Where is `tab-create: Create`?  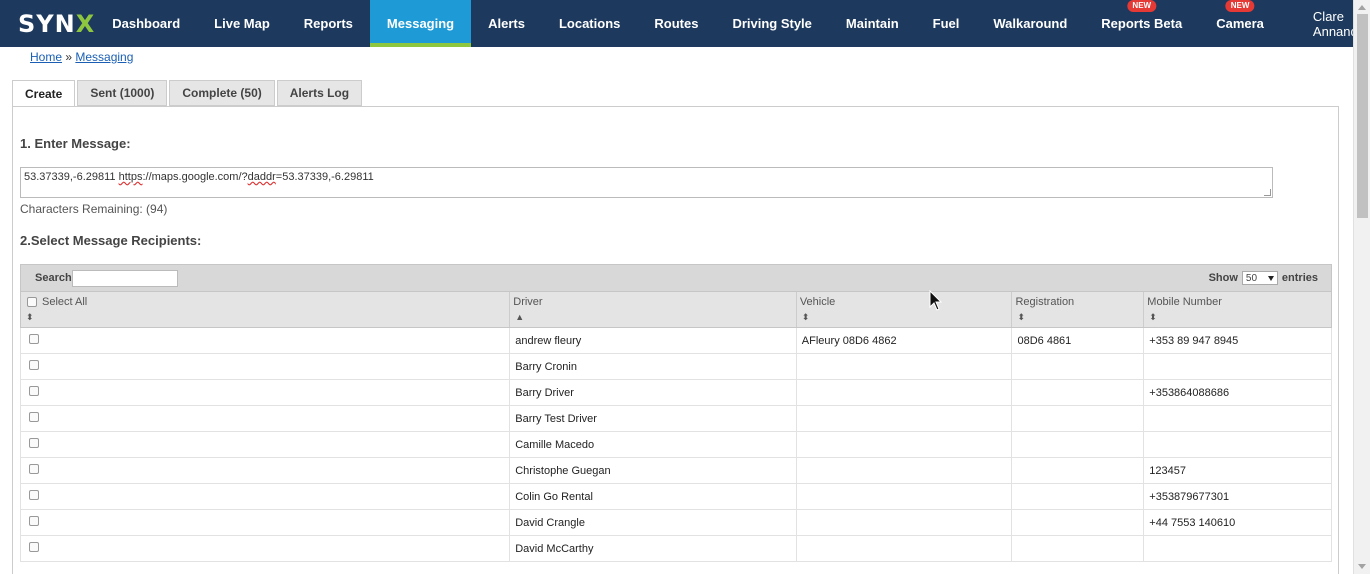 tab-create: Create is located at coordinates (44, 93).